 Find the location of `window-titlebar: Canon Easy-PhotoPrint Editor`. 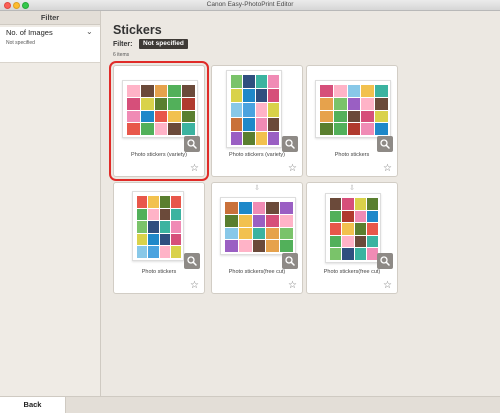

window-titlebar: Canon Easy-PhotoPrint Editor is located at coordinates (250, 5).